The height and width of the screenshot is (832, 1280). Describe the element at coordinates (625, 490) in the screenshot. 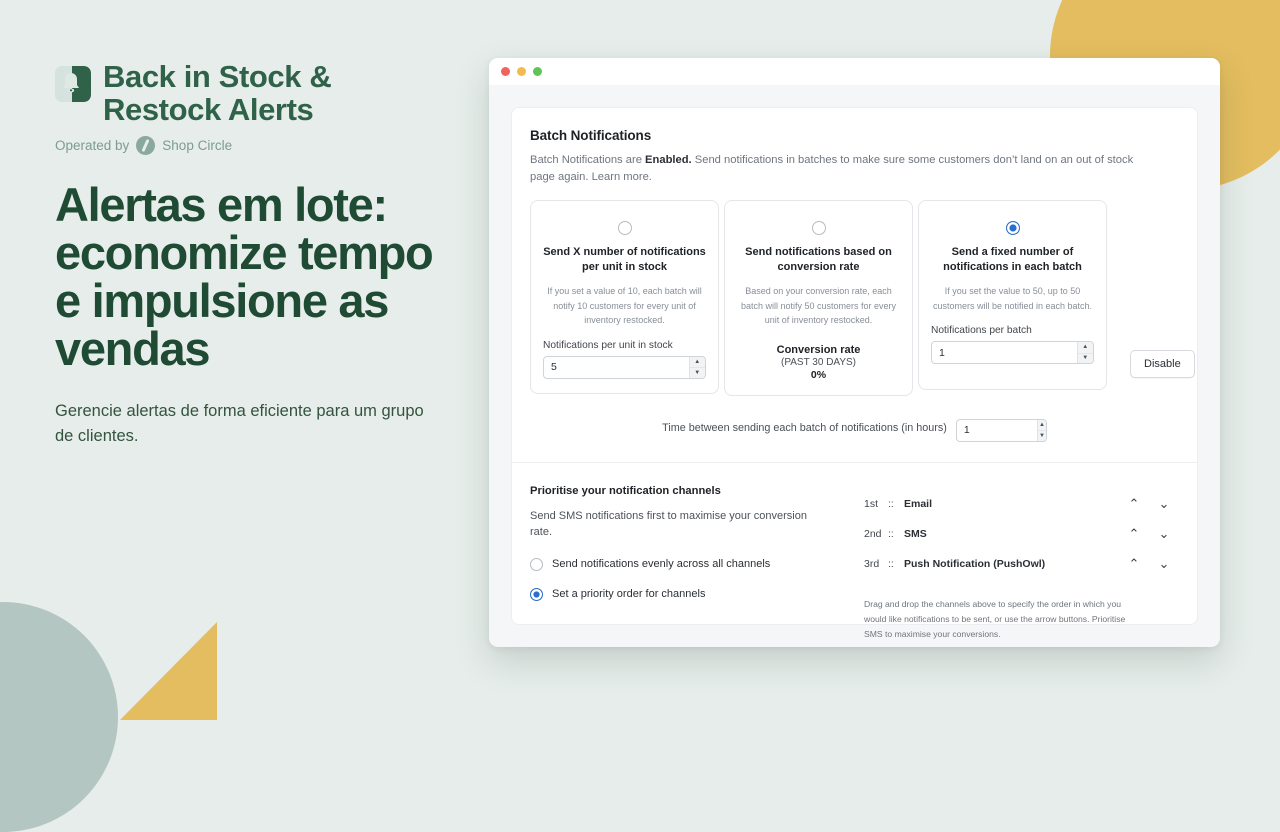

I see `priority-heading: Prioritise your notification channels` at that location.